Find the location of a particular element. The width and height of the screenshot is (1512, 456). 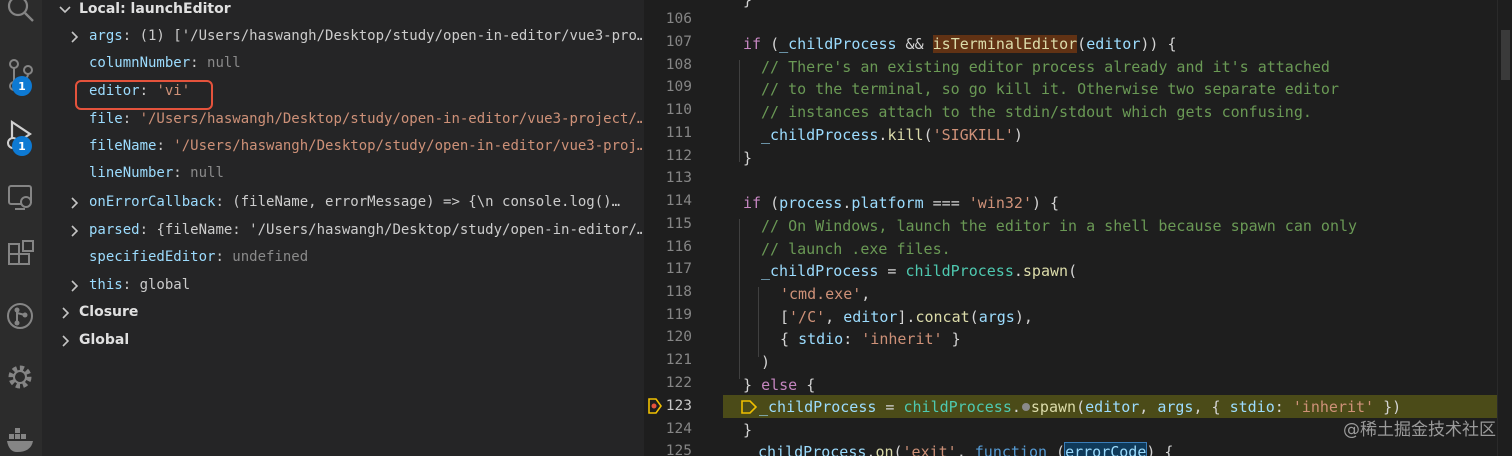

line-number: 118 is located at coordinates (678, 292).